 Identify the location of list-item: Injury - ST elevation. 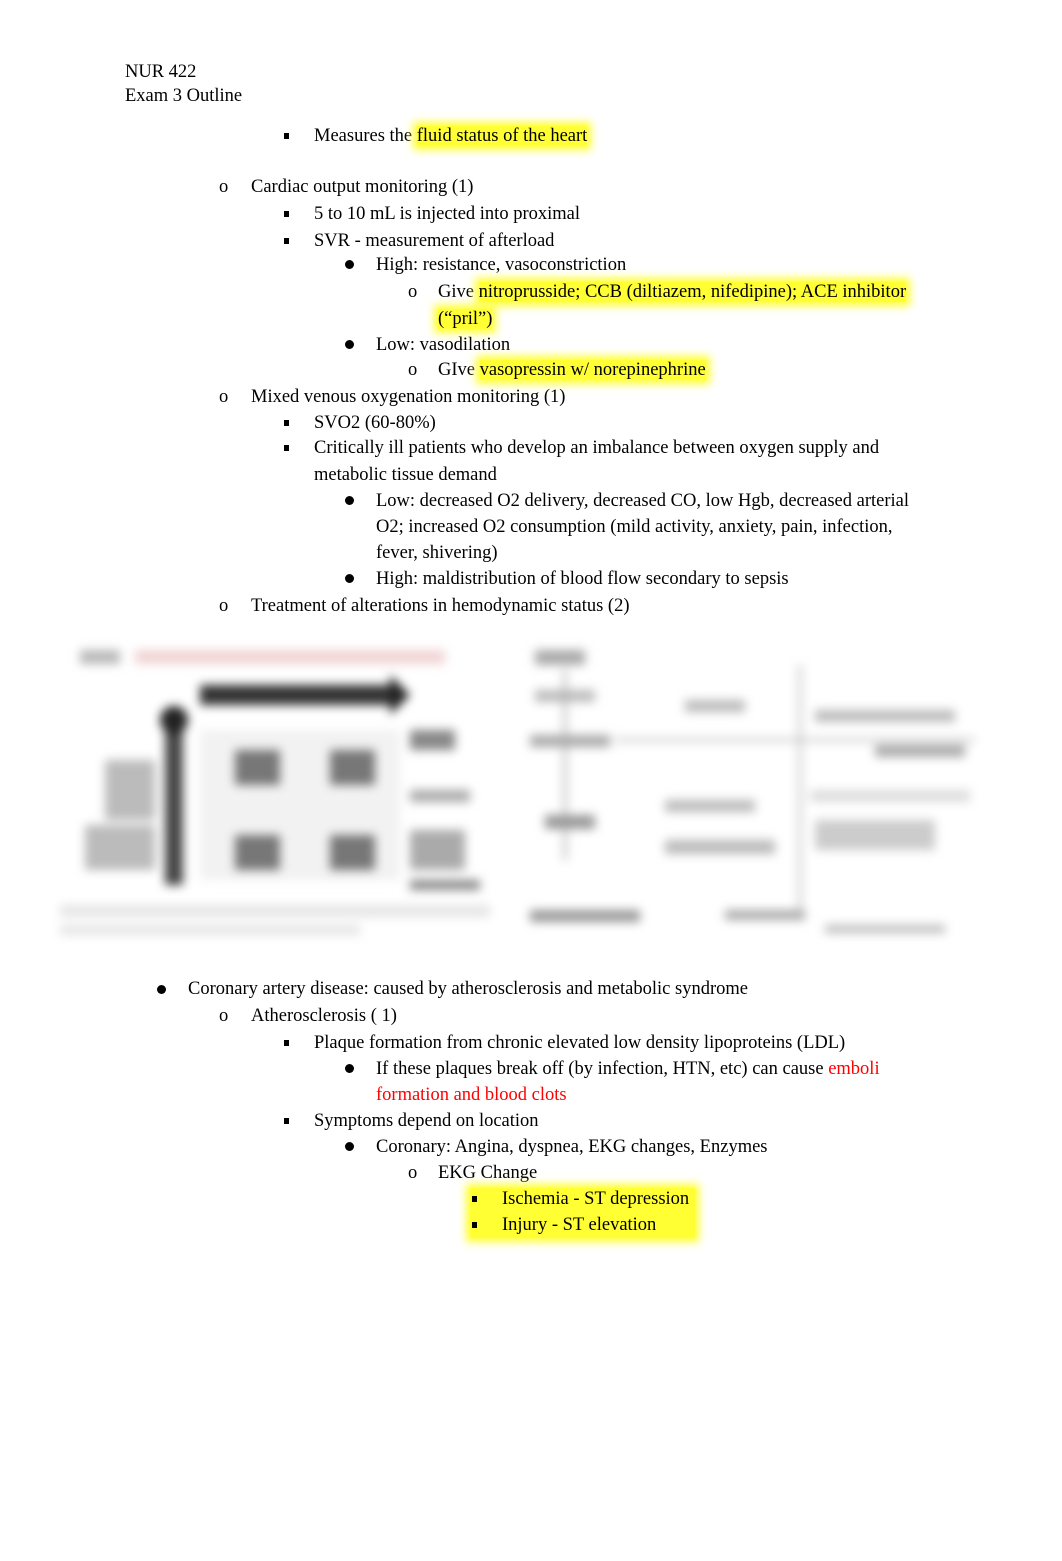
(579, 1225).